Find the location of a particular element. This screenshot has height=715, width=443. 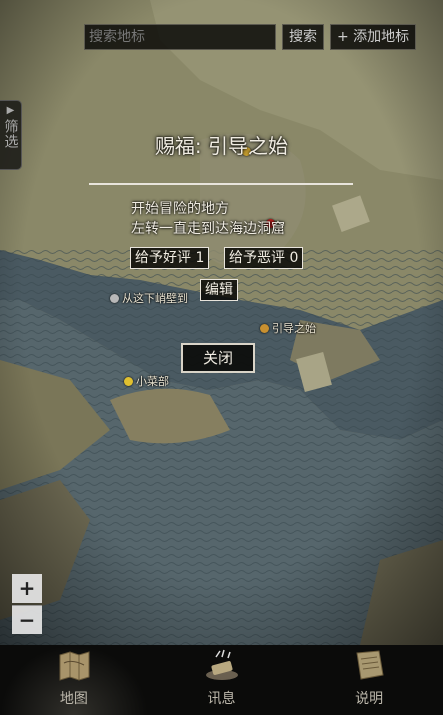

nav-label: 地图 is located at coordinates (73, 699).